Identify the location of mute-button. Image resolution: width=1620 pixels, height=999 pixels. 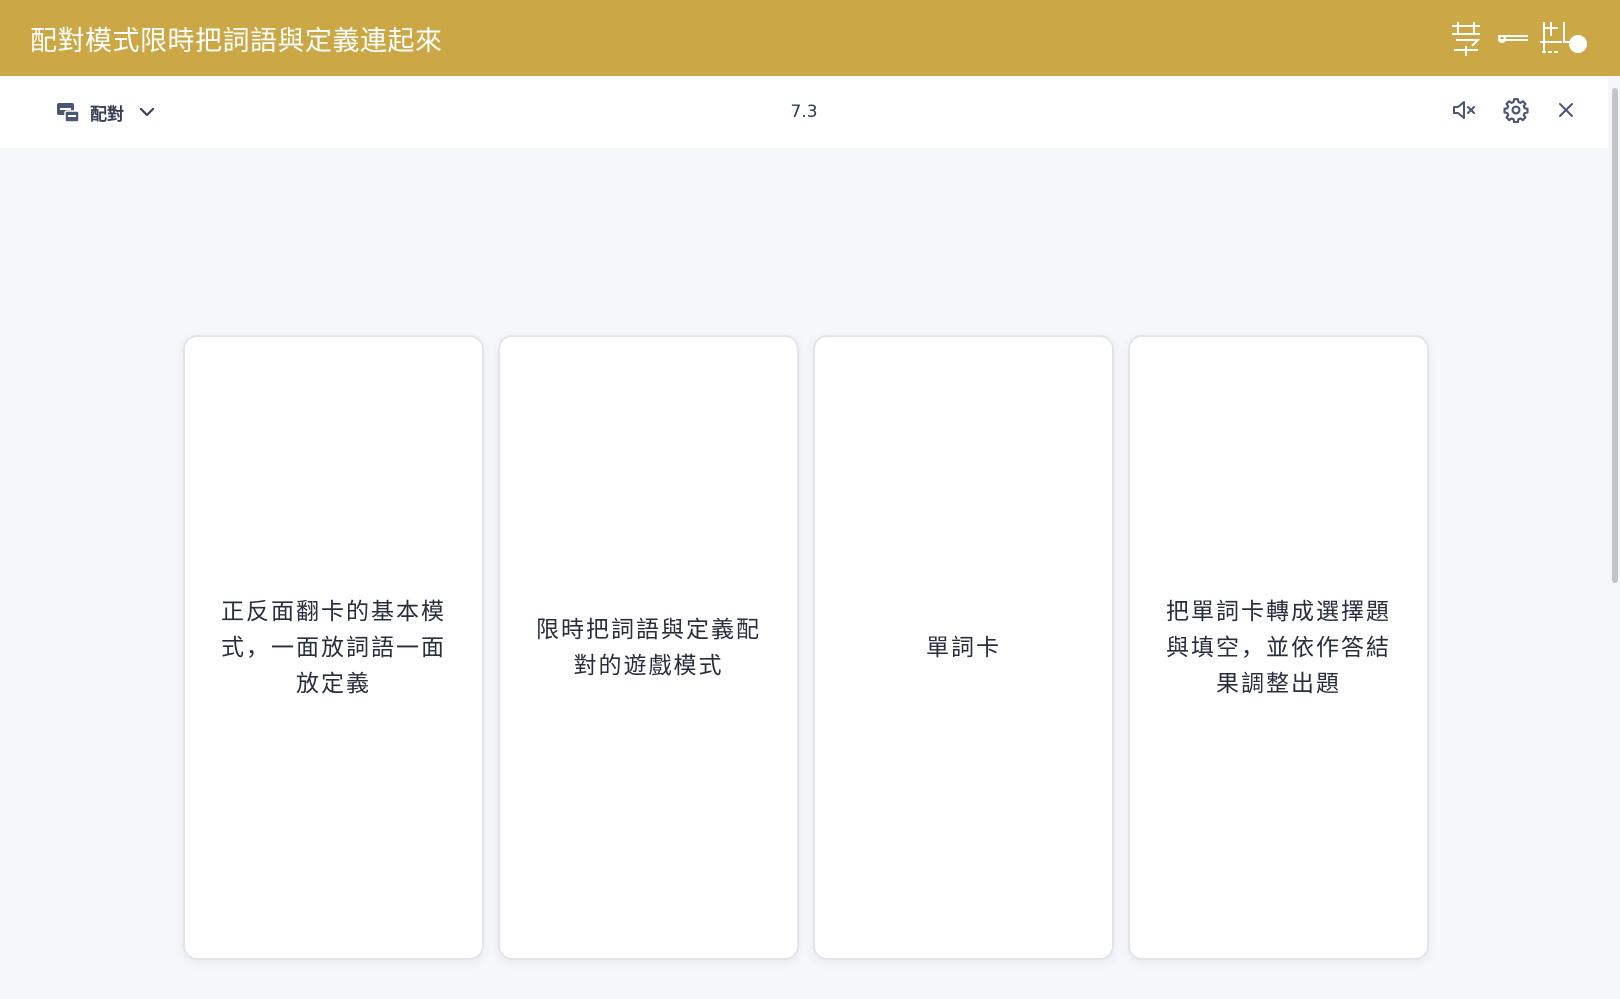
(1464, 112).